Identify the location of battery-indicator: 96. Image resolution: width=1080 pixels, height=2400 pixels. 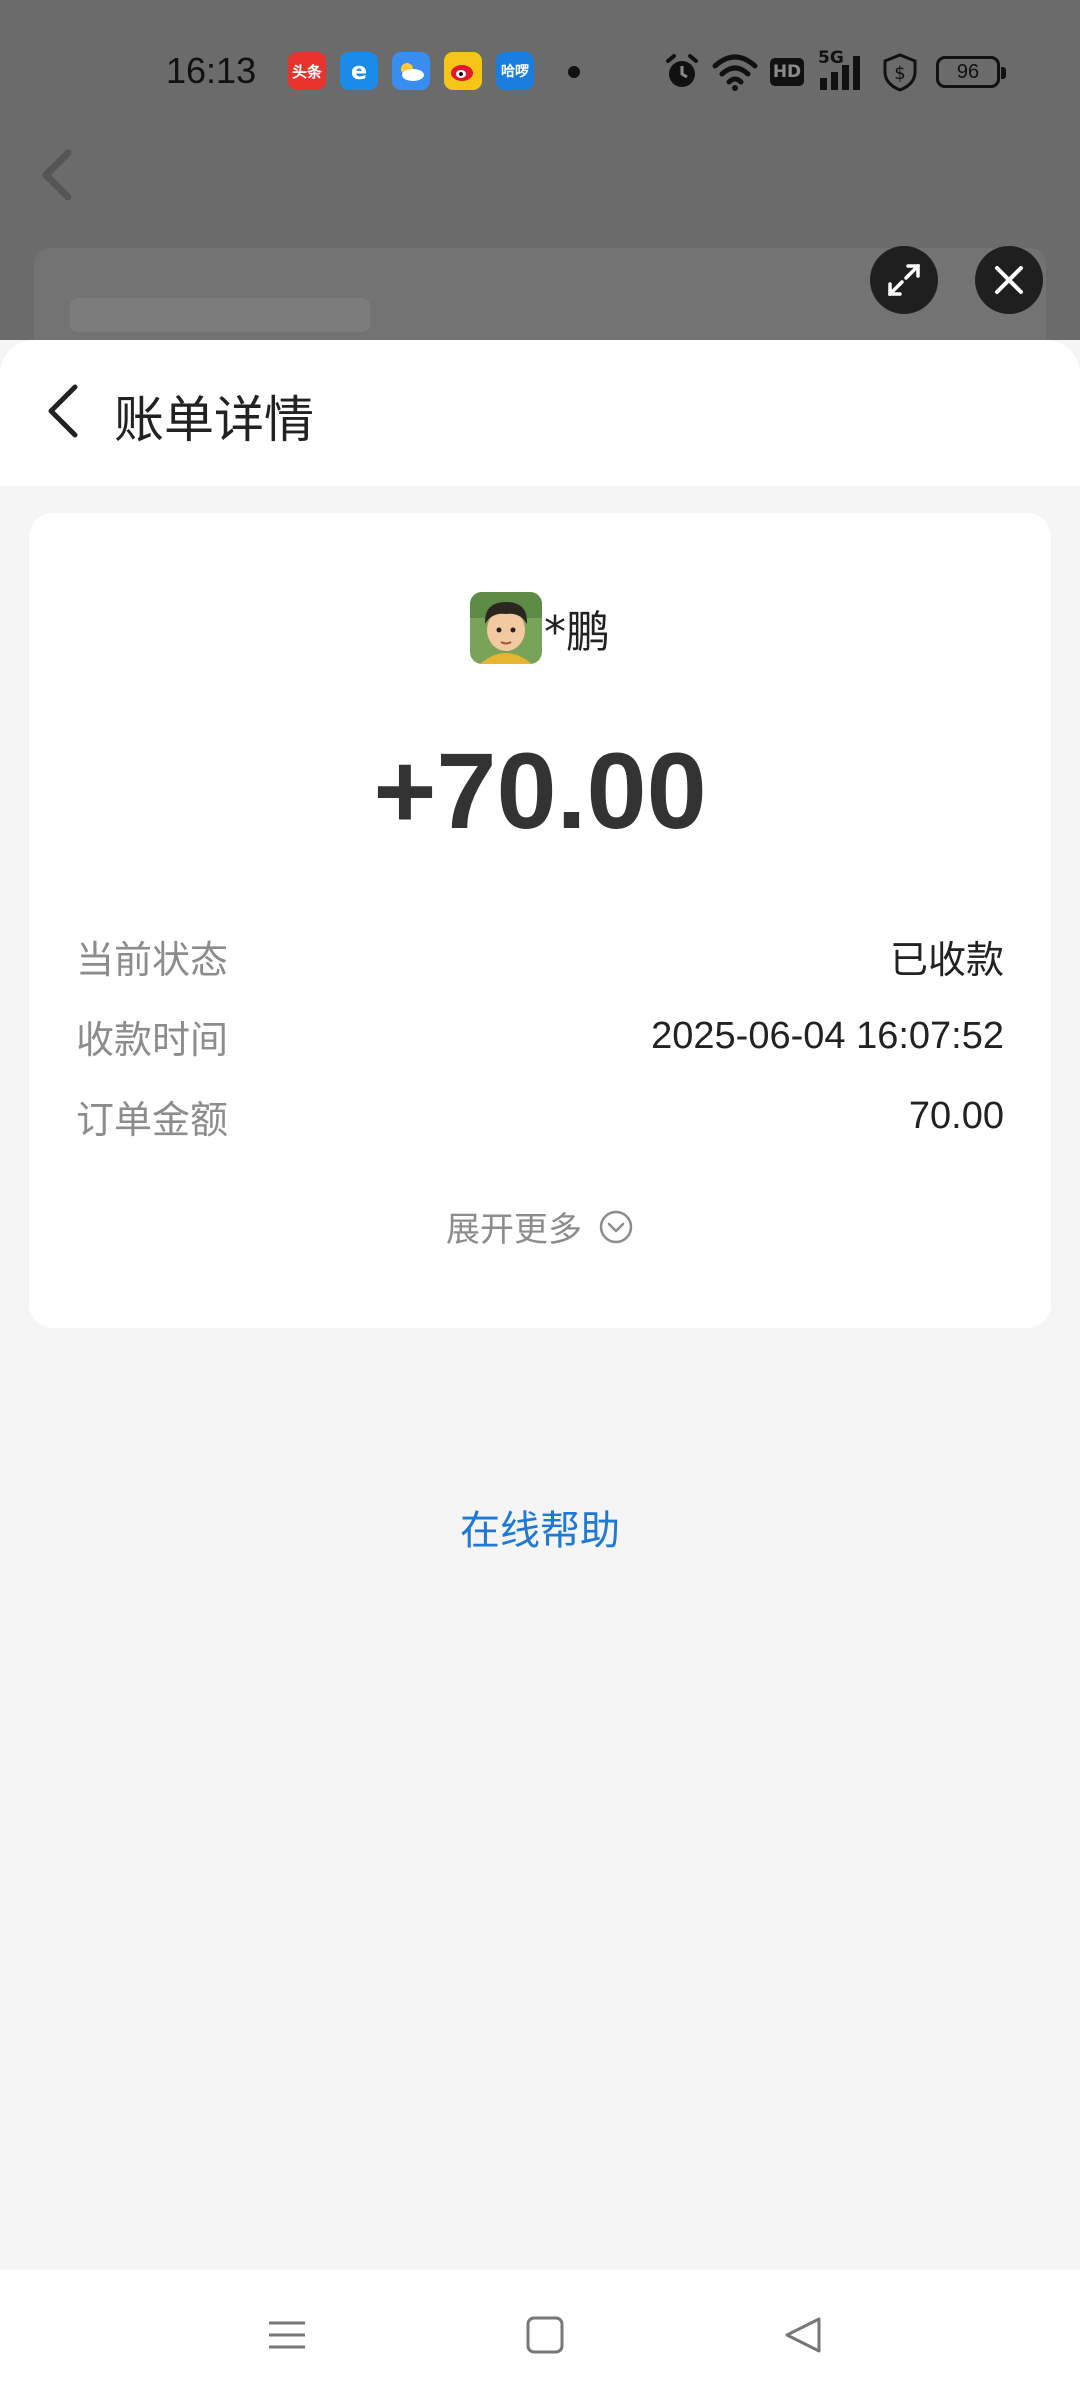
(971, 72).